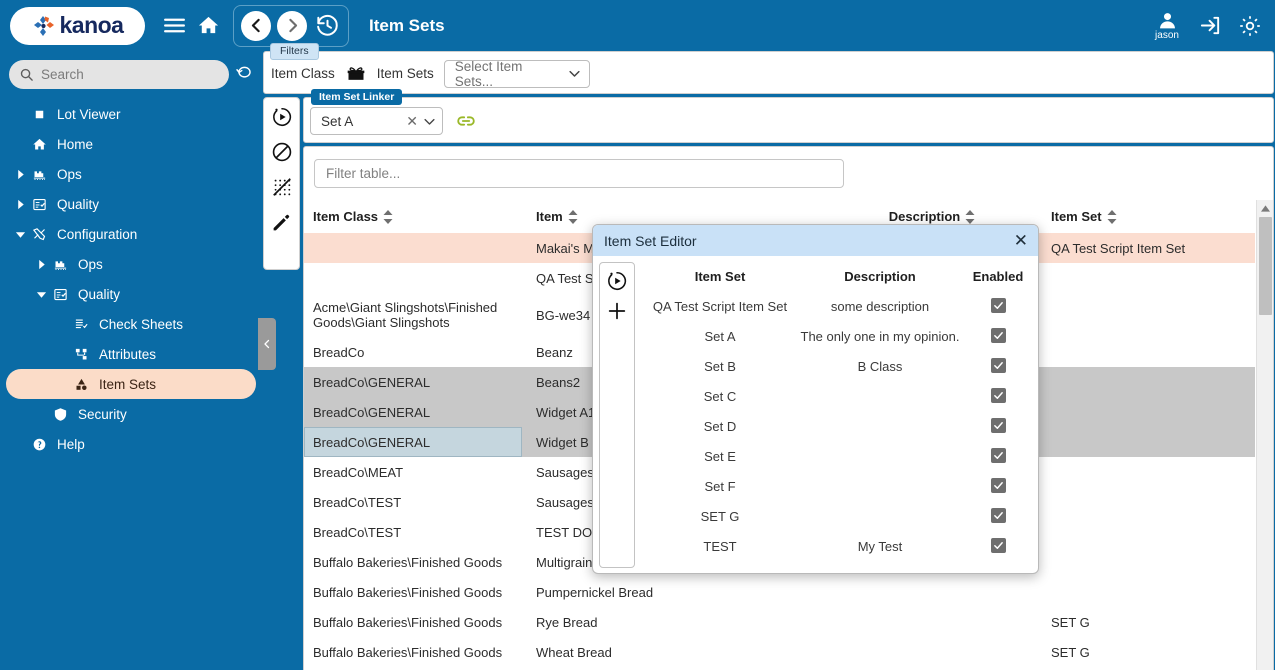 The height and width of the screenshot is (670, 1275). I want to click on dialog-cell-description: some description, so click(880, 306).